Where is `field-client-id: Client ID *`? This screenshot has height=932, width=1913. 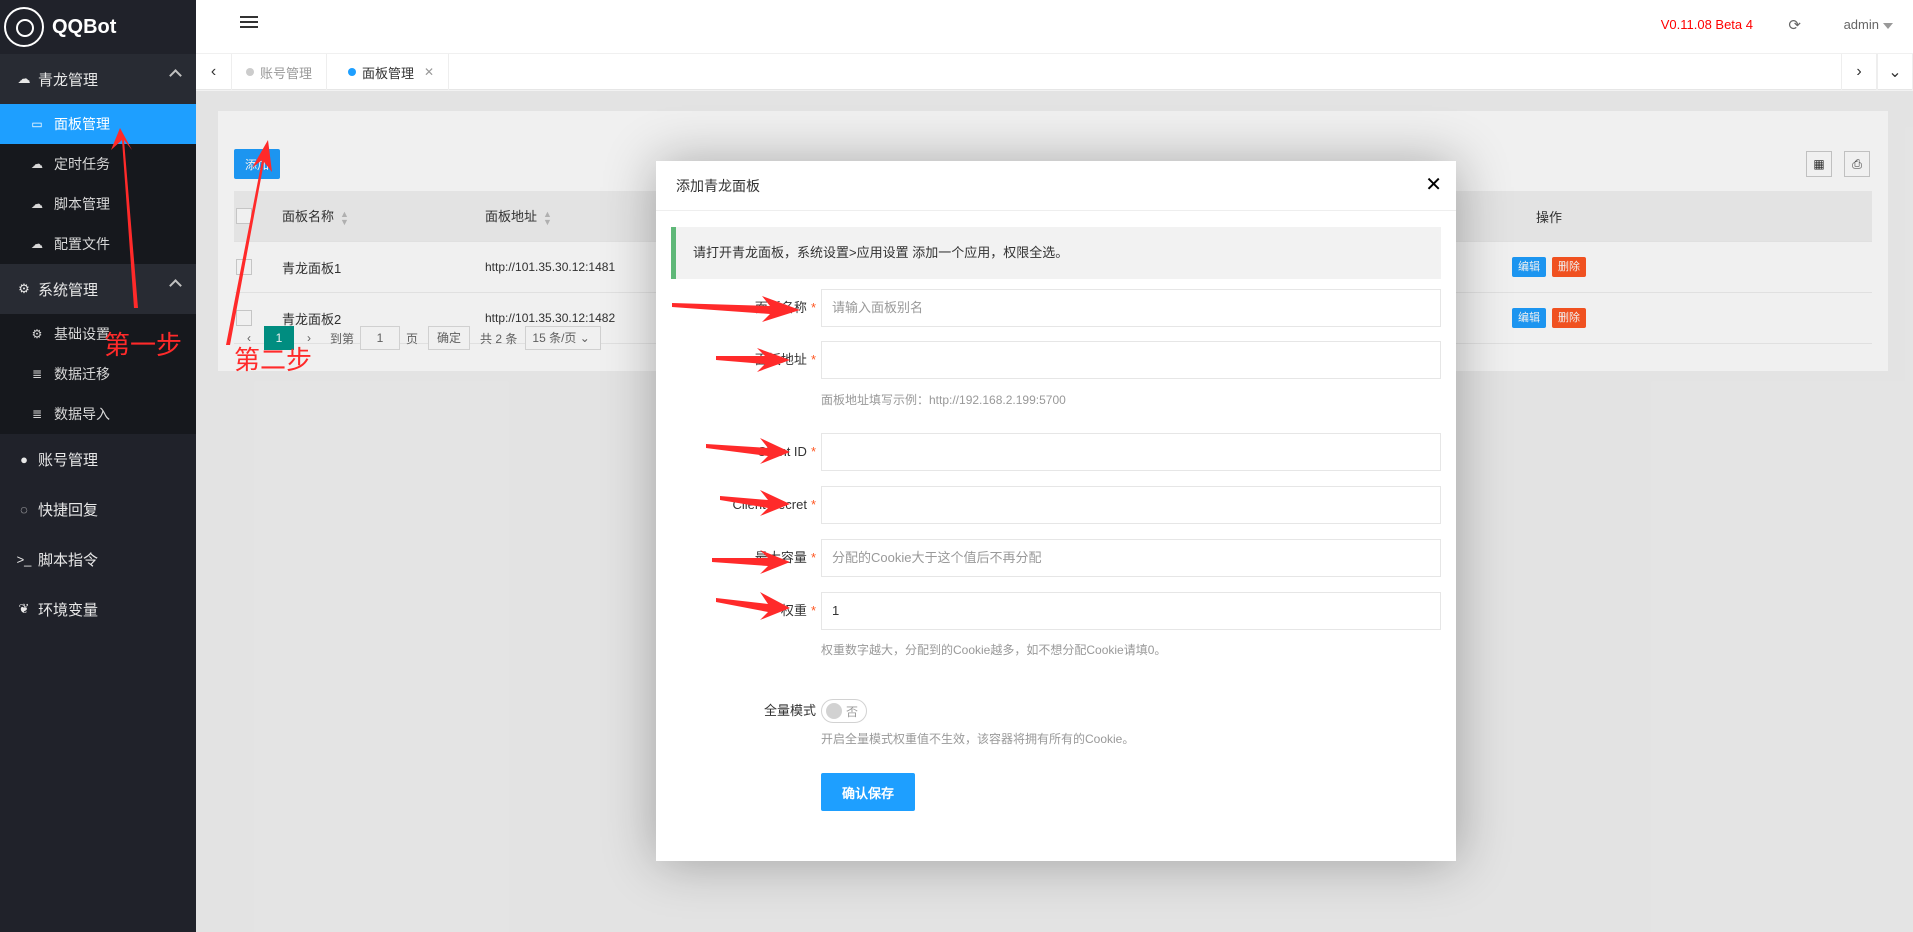
field-client-id: Client ID * is located at coordinates (1056, 452).